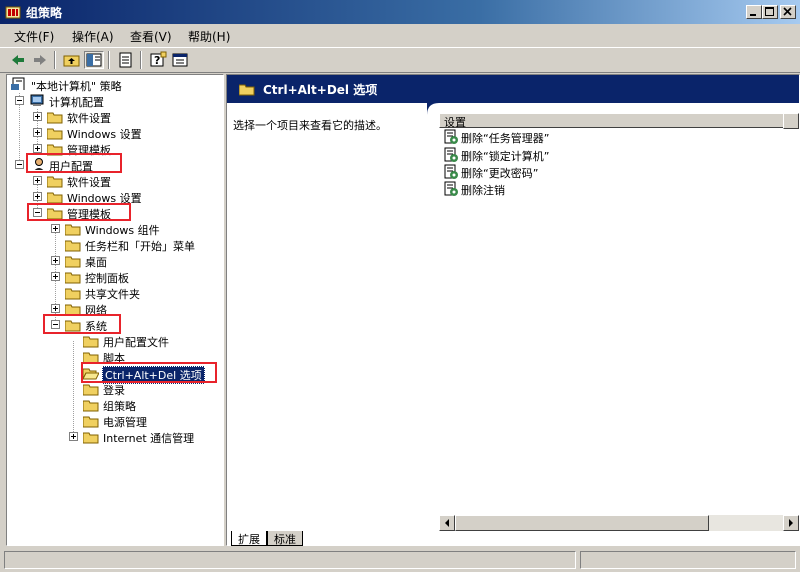  I want to click on menu-file: 文件(F), so click(34, 36).